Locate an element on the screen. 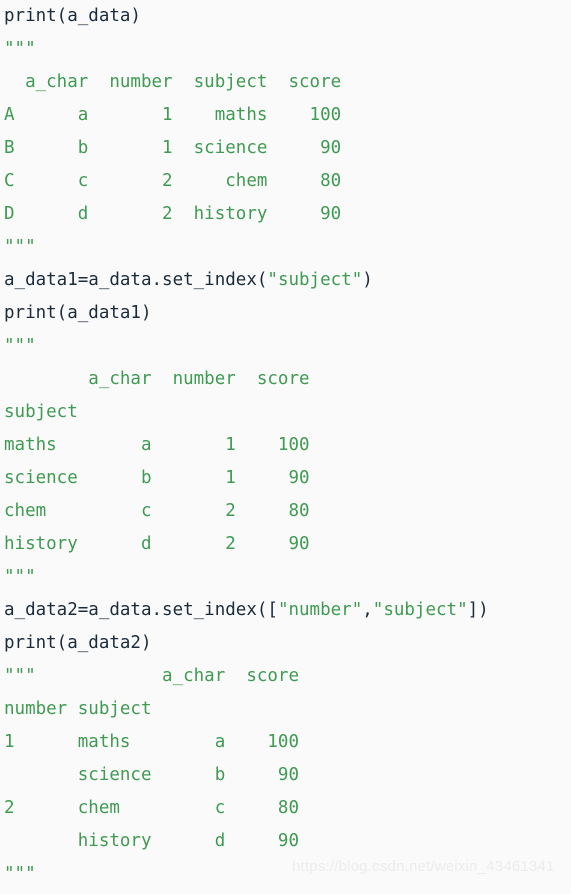 The width and height of the screenshot is (571, 894). code-line: science b 90 is located at coordinates (285, 775).